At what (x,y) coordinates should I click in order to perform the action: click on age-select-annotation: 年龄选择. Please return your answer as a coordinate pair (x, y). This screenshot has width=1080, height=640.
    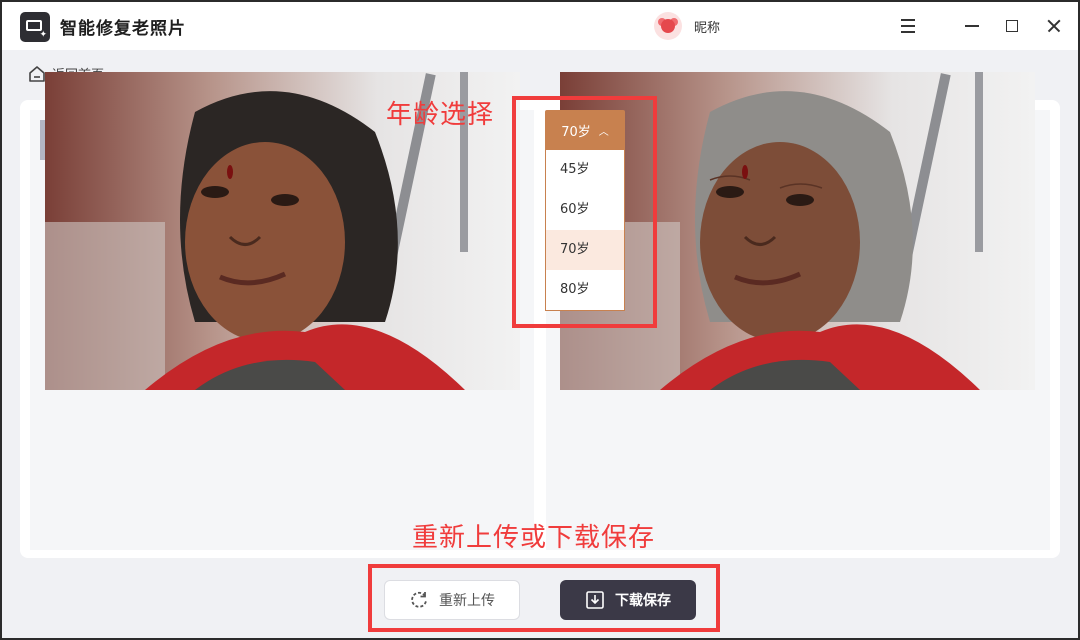
    Looking at the image, I should click on (440, 115).